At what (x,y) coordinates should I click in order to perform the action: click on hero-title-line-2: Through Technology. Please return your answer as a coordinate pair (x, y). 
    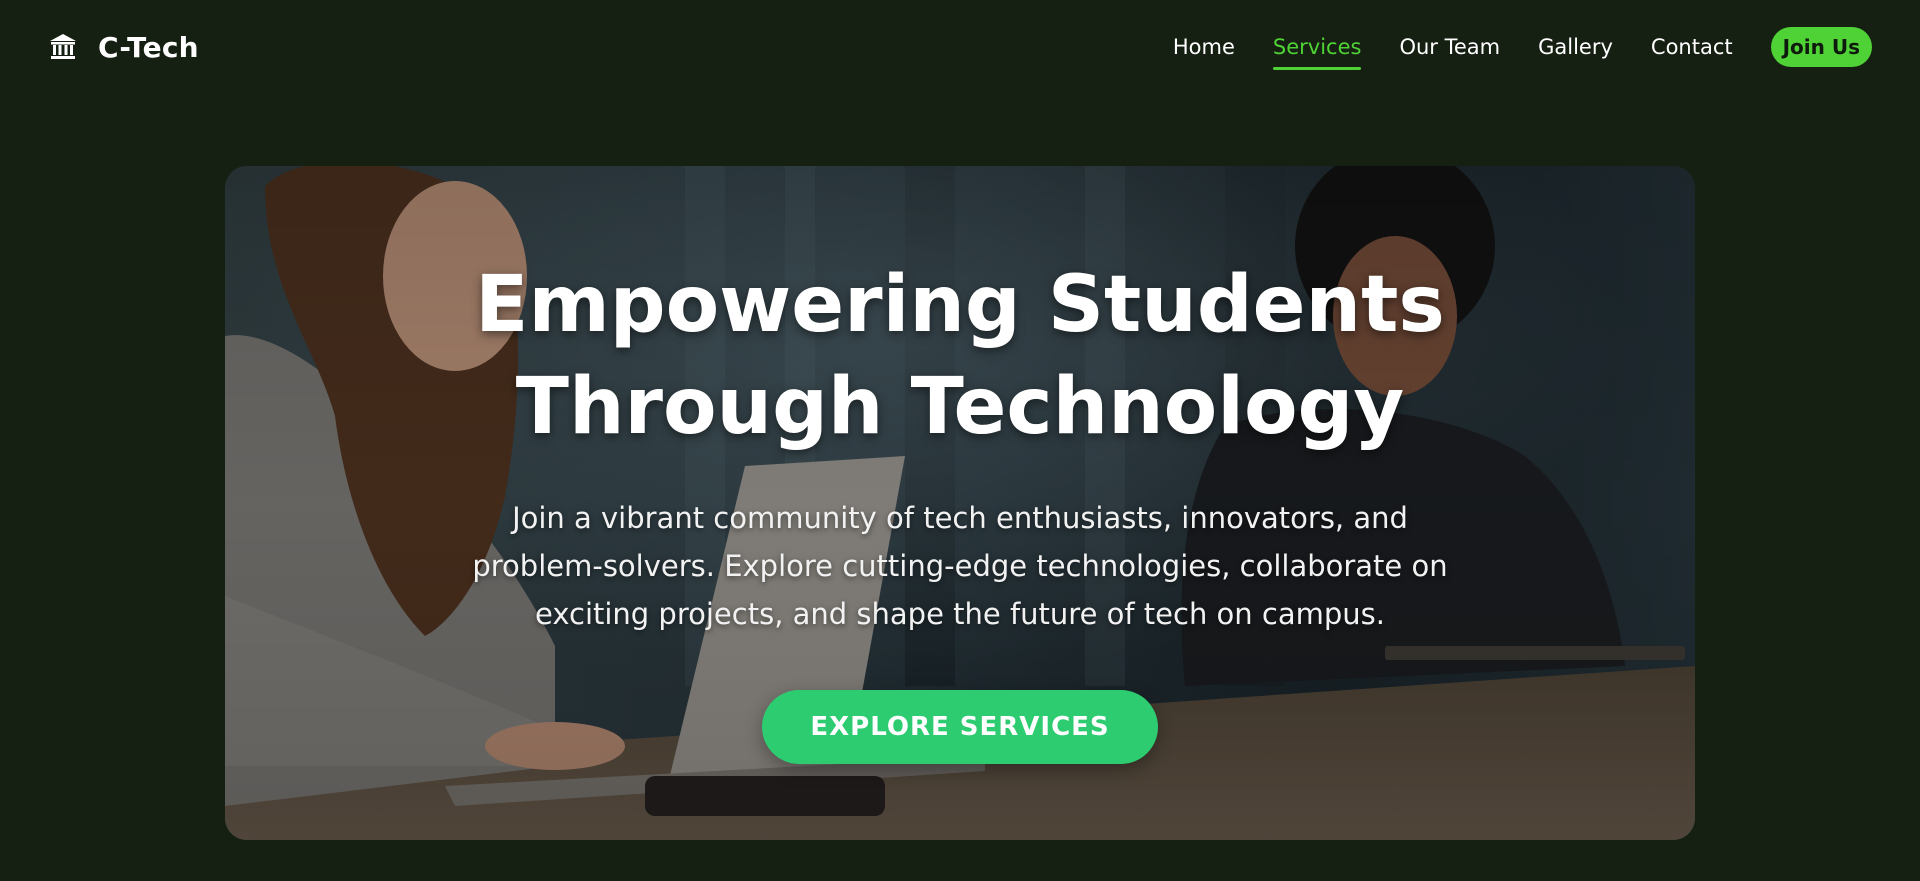
    Looking at the image, I should click on (960, 407).